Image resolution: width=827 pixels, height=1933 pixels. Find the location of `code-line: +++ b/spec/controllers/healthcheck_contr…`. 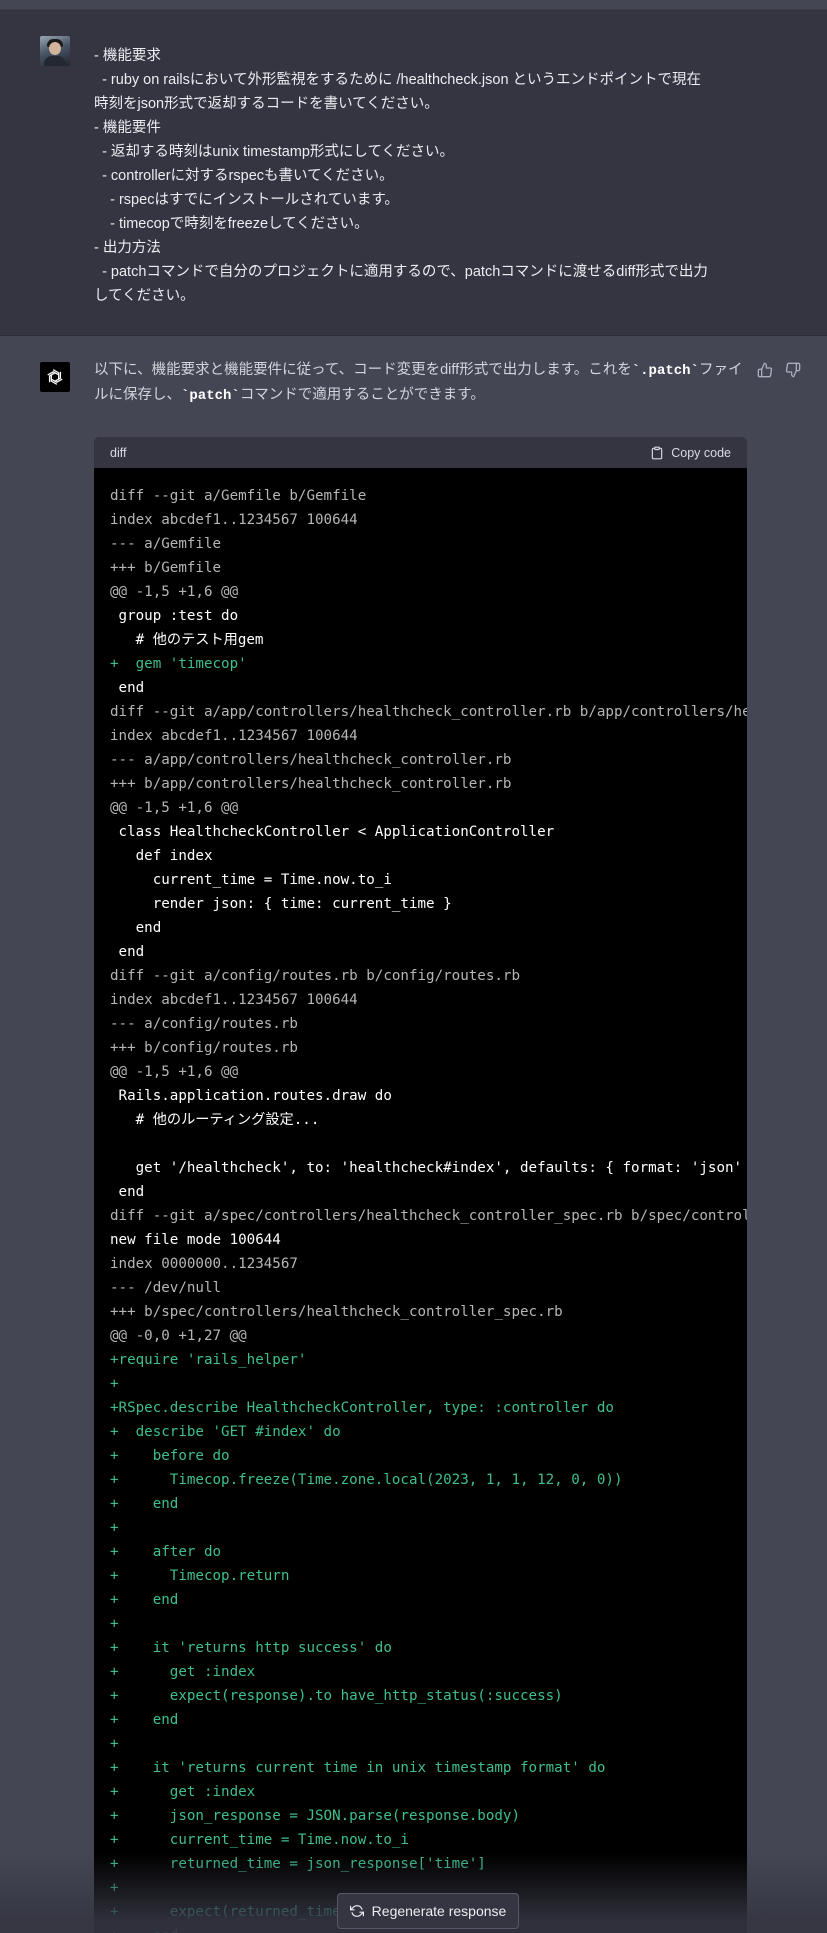

code-line: +++ b/spec/controllers/healthcheck_contr… is located at coordinates (336, 1312).